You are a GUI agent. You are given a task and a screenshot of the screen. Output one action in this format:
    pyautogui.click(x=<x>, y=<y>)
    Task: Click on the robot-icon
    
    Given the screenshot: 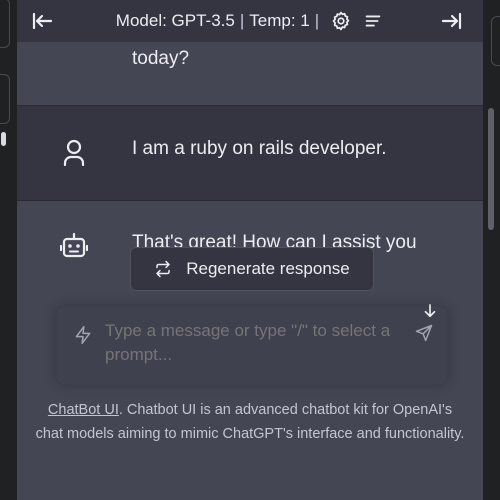 What is the action you would take?
    pyautogui.click(x=74, y=245)
    